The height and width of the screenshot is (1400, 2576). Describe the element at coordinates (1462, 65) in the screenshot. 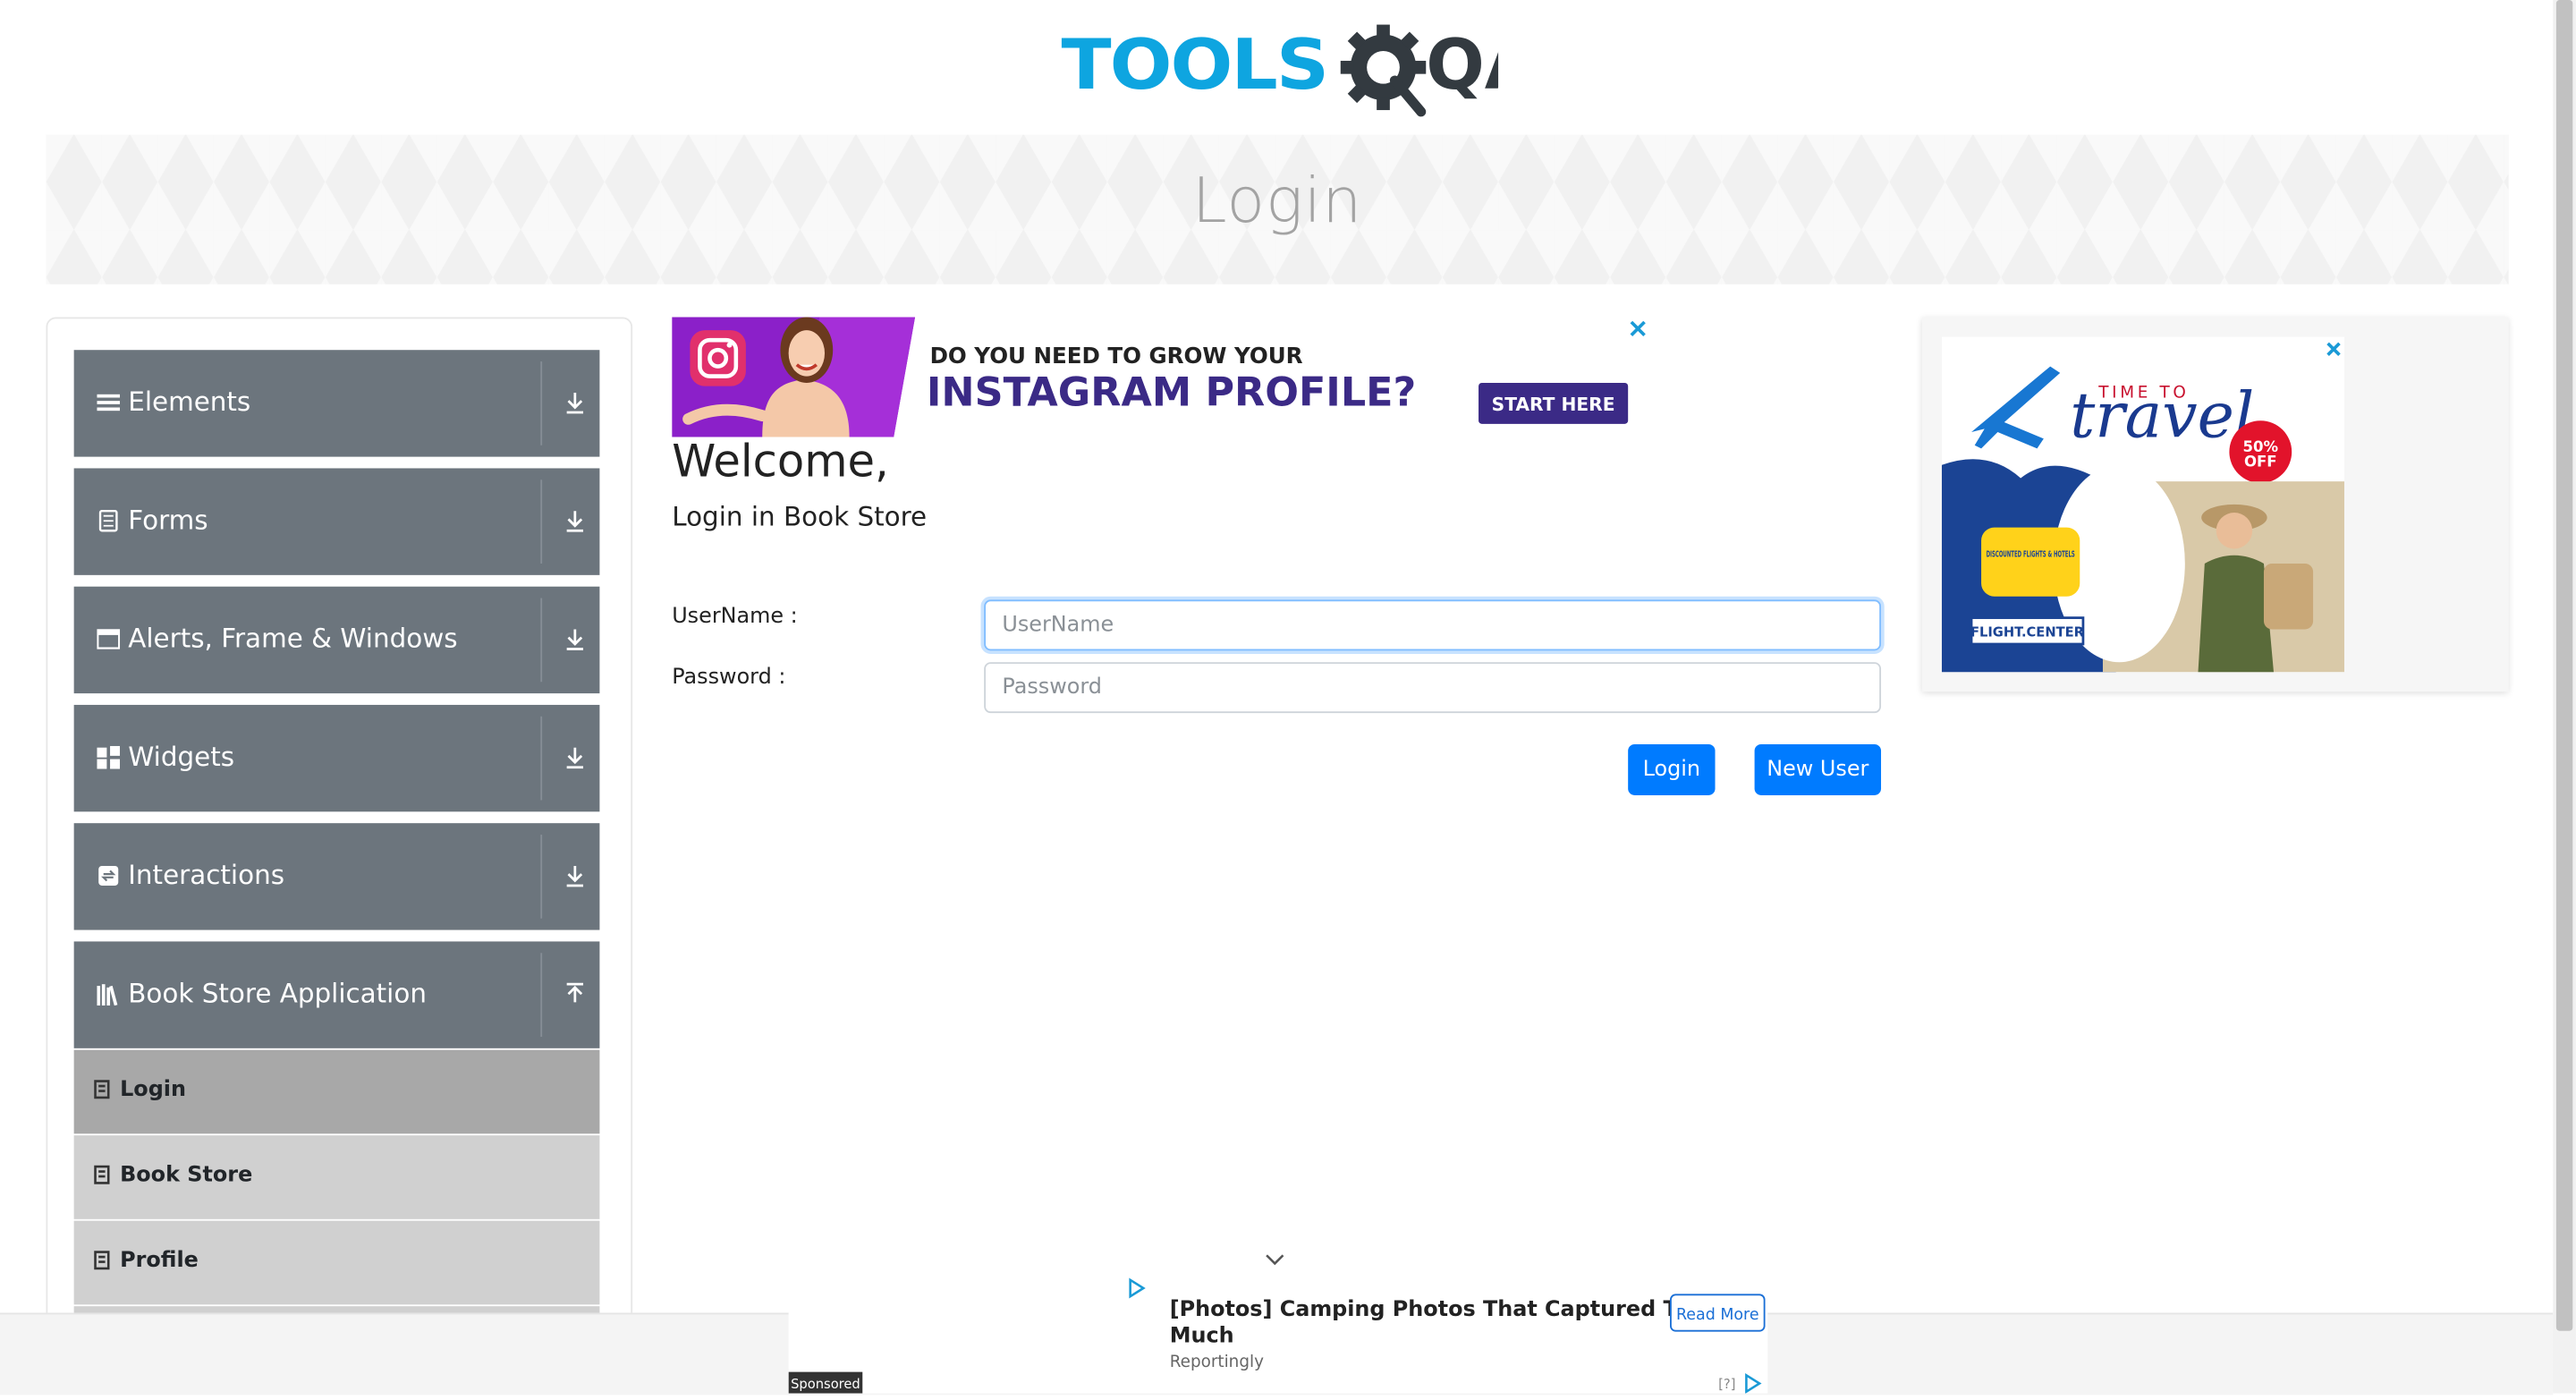

I see `logo-qa-text: QA` at that location.